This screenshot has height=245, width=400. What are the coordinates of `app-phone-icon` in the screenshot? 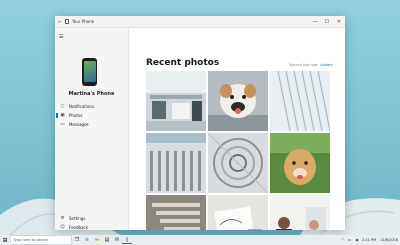 It's located at (67, 21).